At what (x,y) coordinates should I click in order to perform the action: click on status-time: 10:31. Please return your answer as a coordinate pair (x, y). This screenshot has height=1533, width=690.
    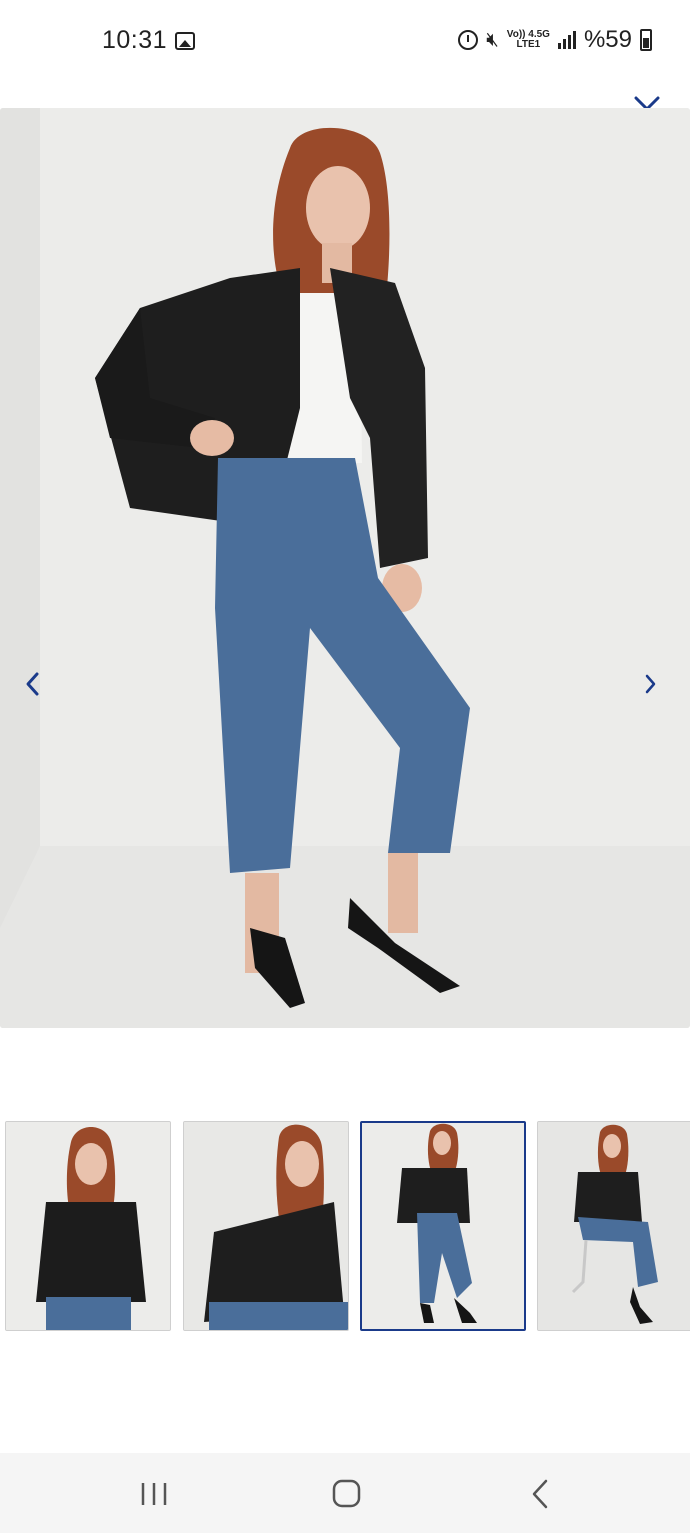
    Looking at the image, I should click on (135, 40).